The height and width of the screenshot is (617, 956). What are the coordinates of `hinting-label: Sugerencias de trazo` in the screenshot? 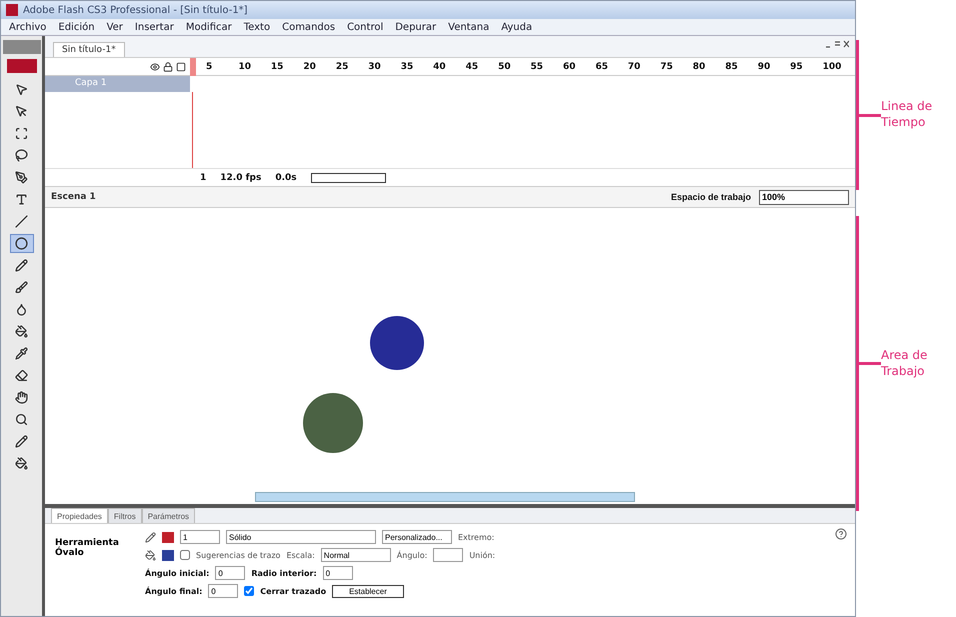 It's located at (238, 555).